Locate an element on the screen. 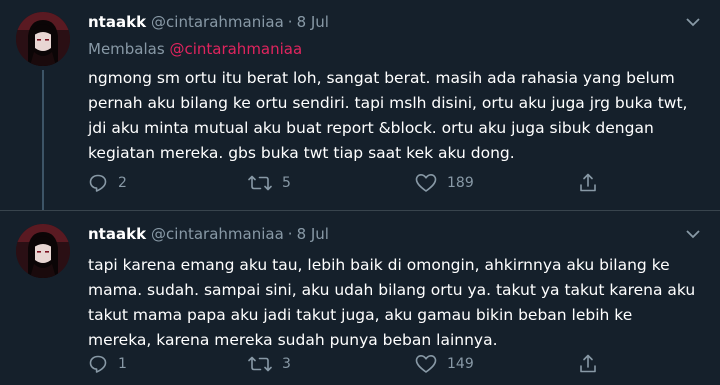  retweet-button: 5 is located at coordinates (269, 183).